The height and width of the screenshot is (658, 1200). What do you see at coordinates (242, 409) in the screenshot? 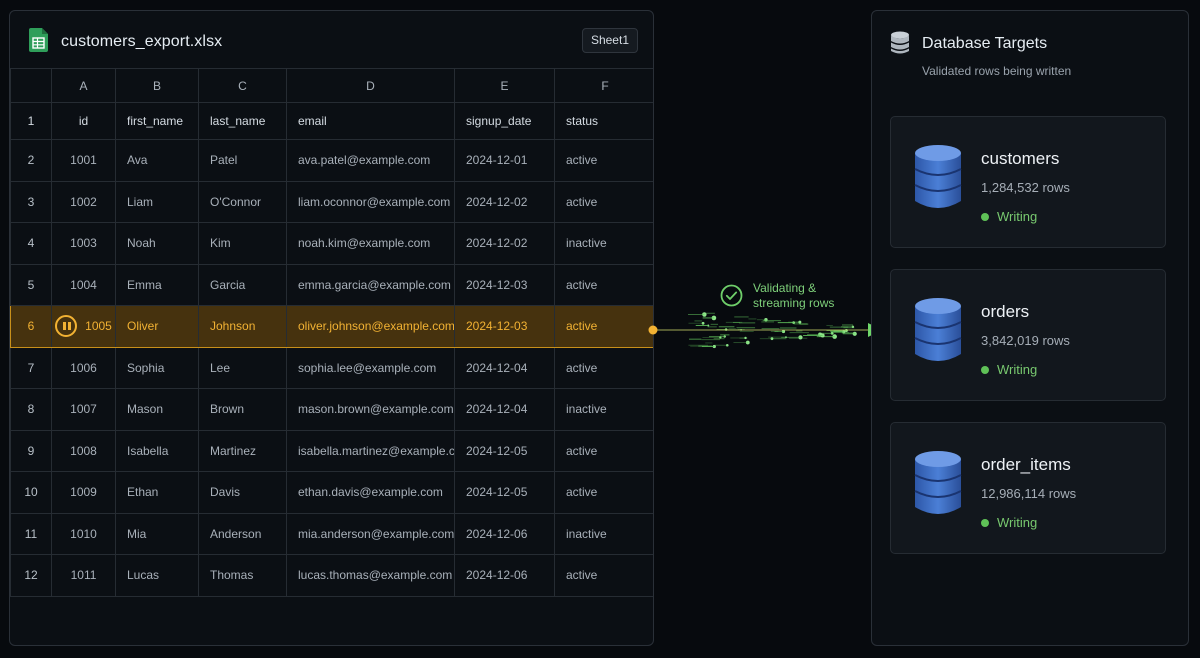
I see `cell-last-name: Brown` at bounding box center [242, 409].